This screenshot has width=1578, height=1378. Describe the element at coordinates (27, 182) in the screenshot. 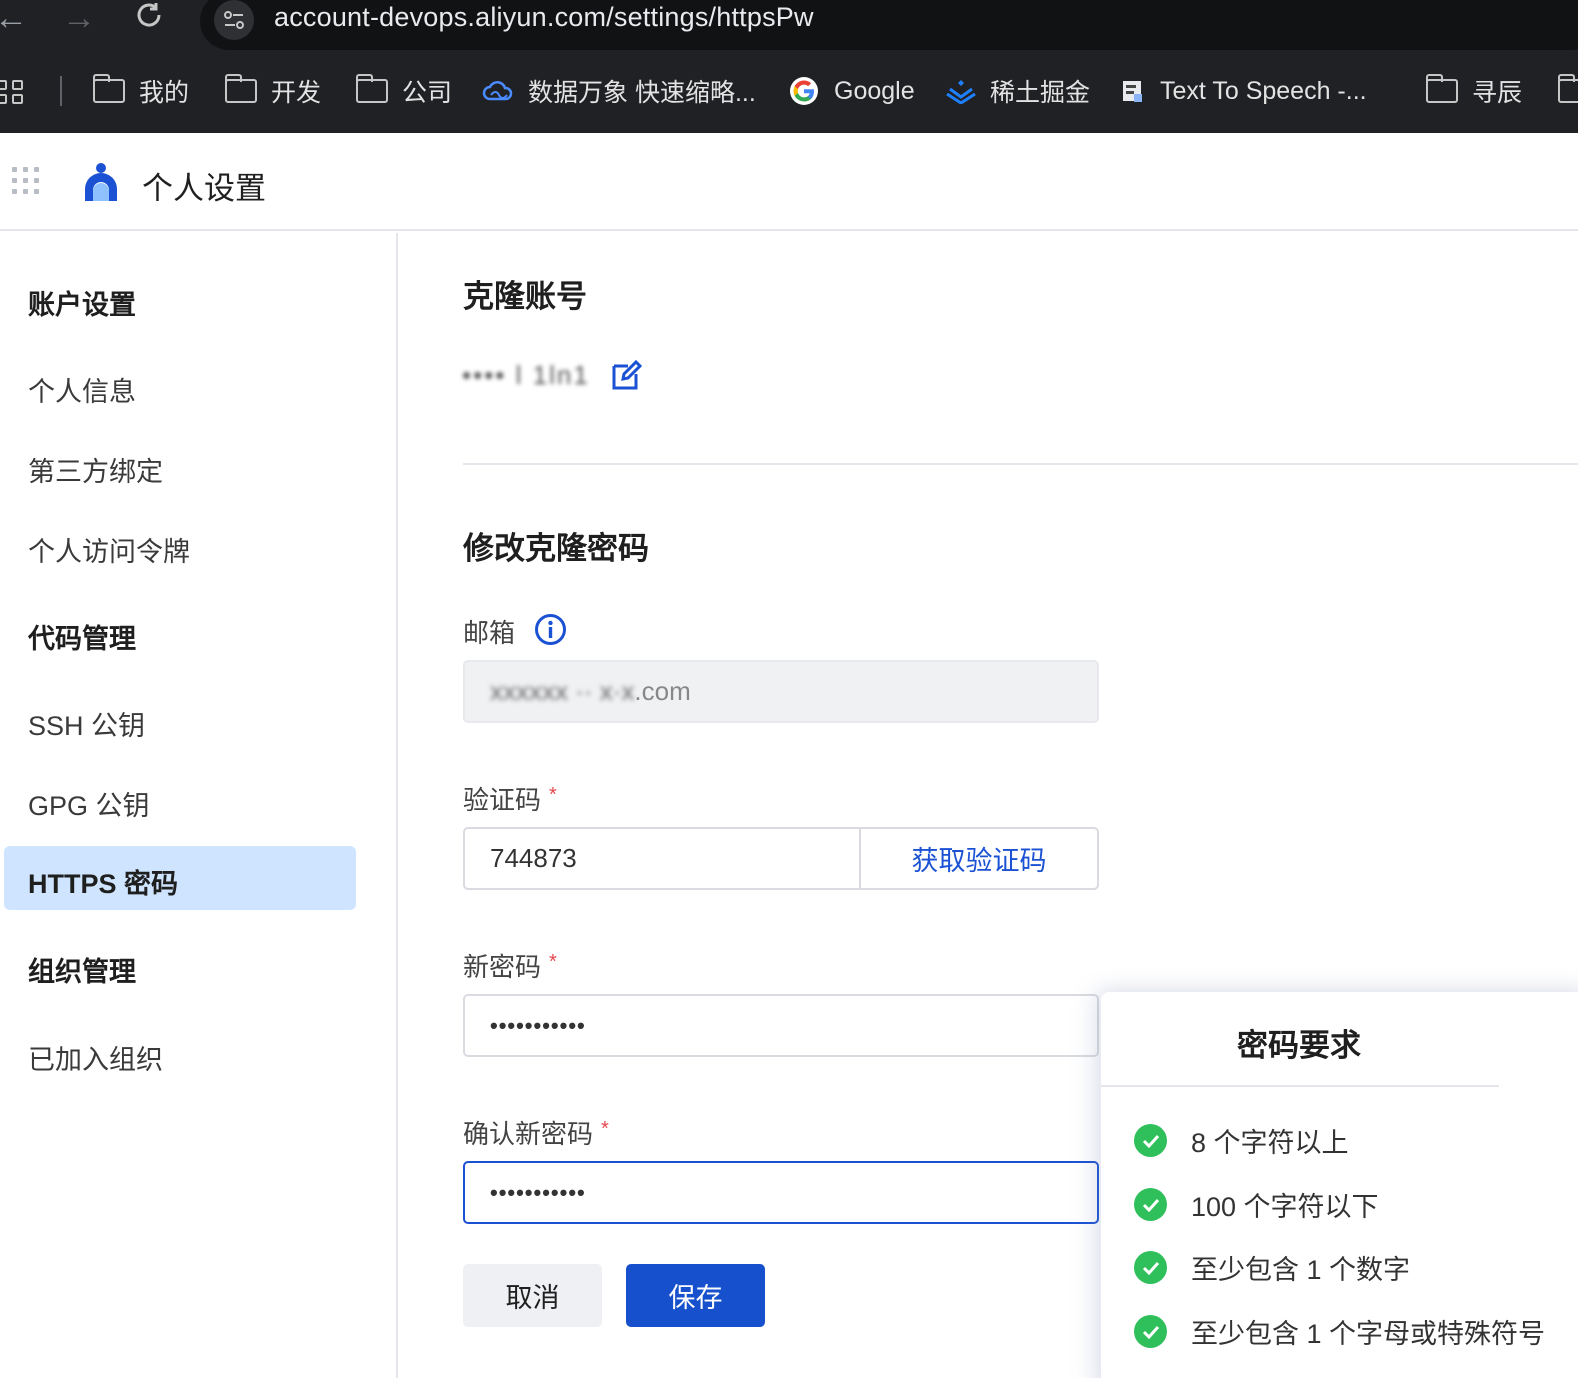

I see `app-switcher-icon` at that location.